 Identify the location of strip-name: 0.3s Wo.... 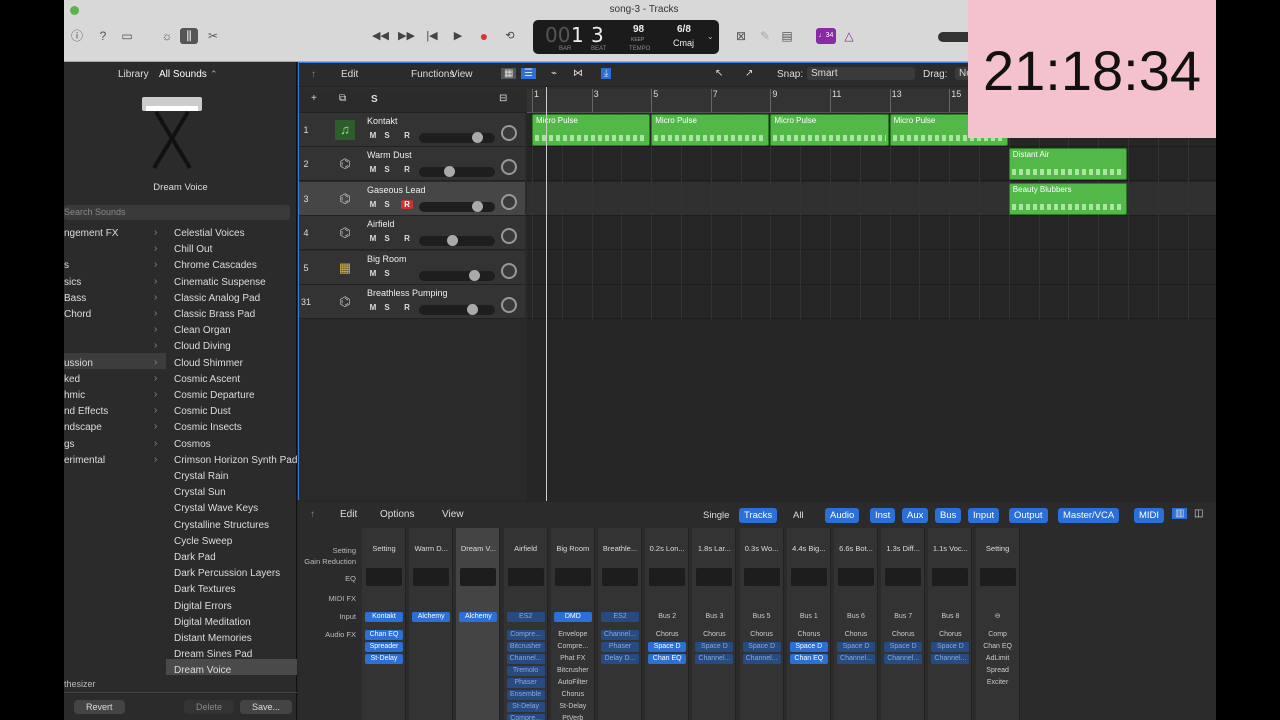
(762, 548).